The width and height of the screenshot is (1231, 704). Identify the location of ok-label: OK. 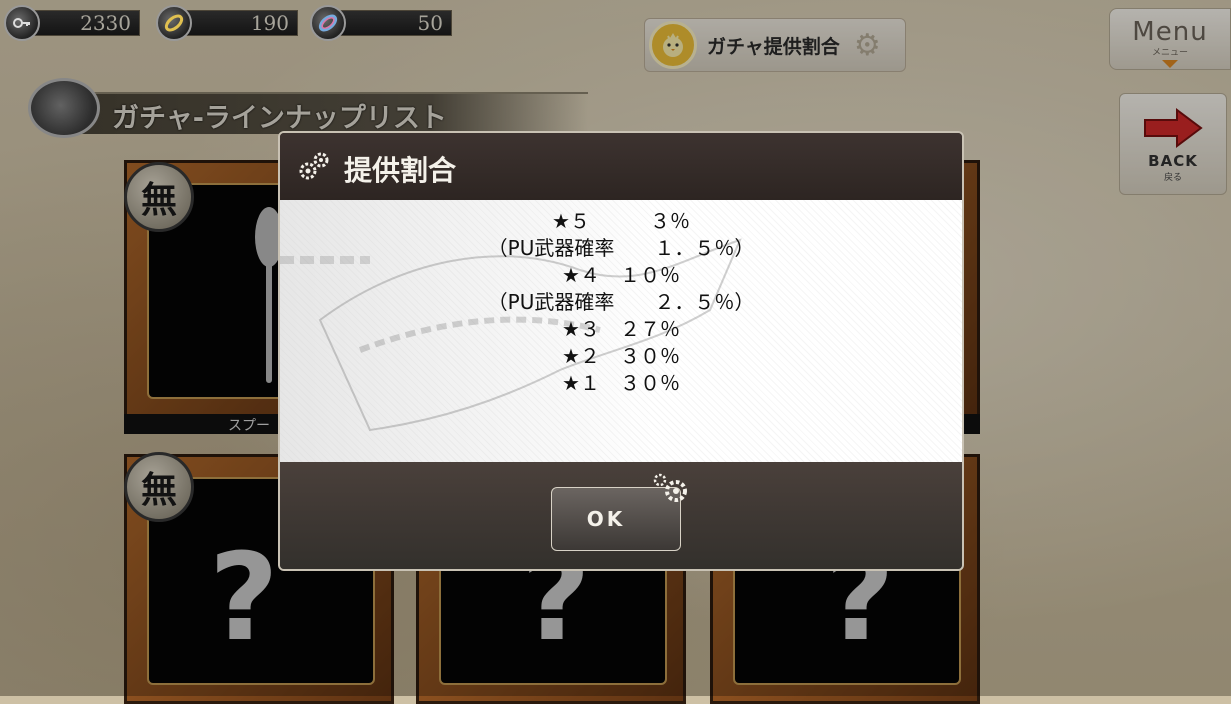
(606, 519).